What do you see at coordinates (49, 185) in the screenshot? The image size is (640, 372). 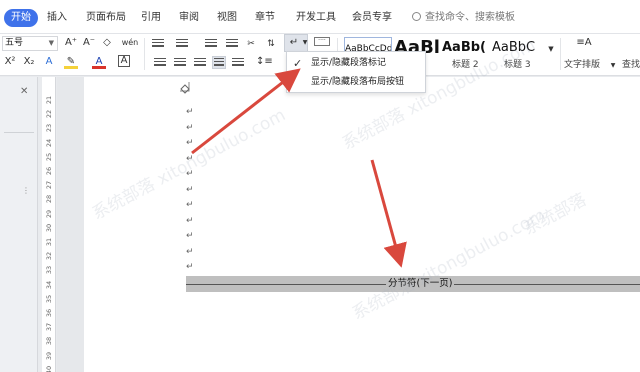 I see `ruler-number: 27` at bounding box center [49, 185].